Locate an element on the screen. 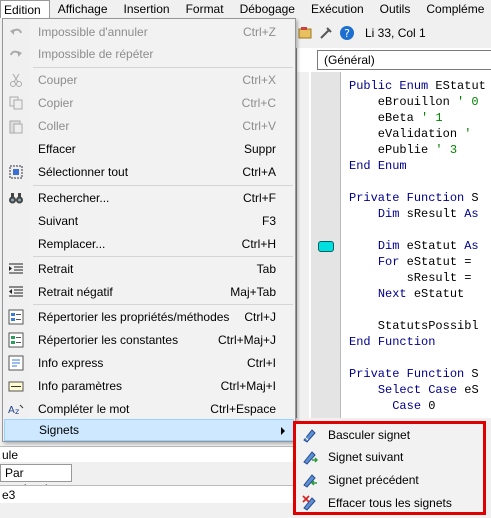  code-line: Dim sResult As is located at coordinates (417, 214).